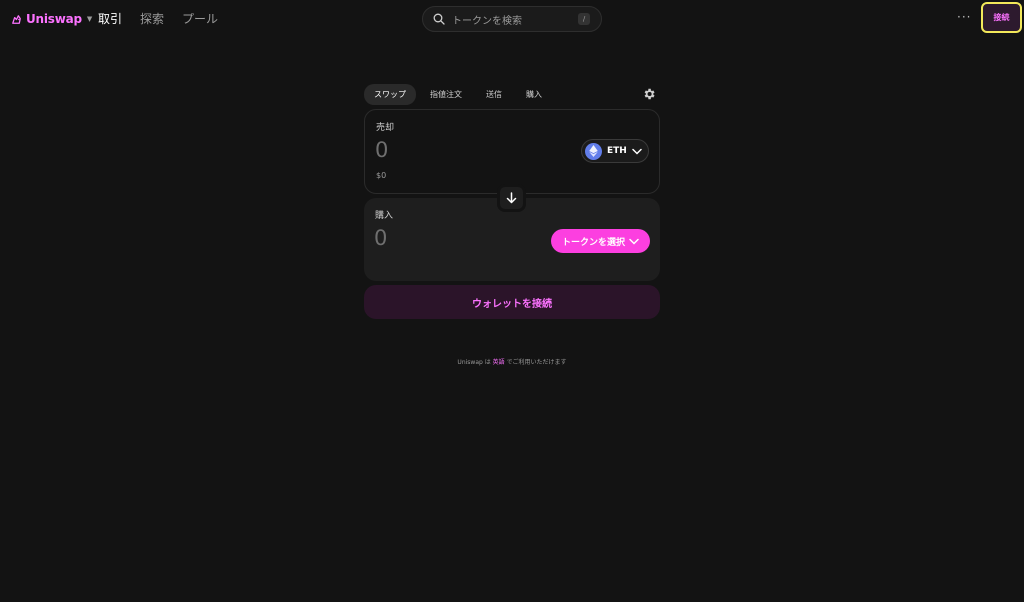 Image resolution: width=1024 pixels, height=602 pixels. I want to click on tab-send: 送信, so click(494, 94).